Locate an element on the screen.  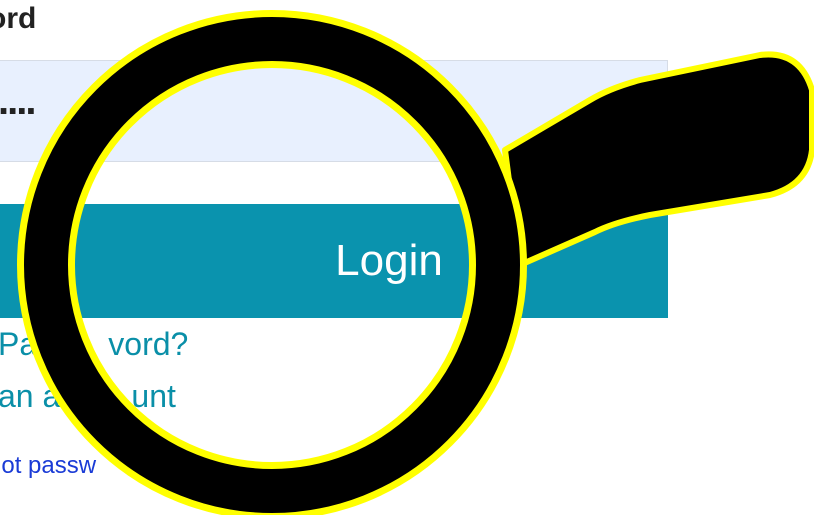
forgot-password-link: Pa vord? is located at coordinates (94, 344).